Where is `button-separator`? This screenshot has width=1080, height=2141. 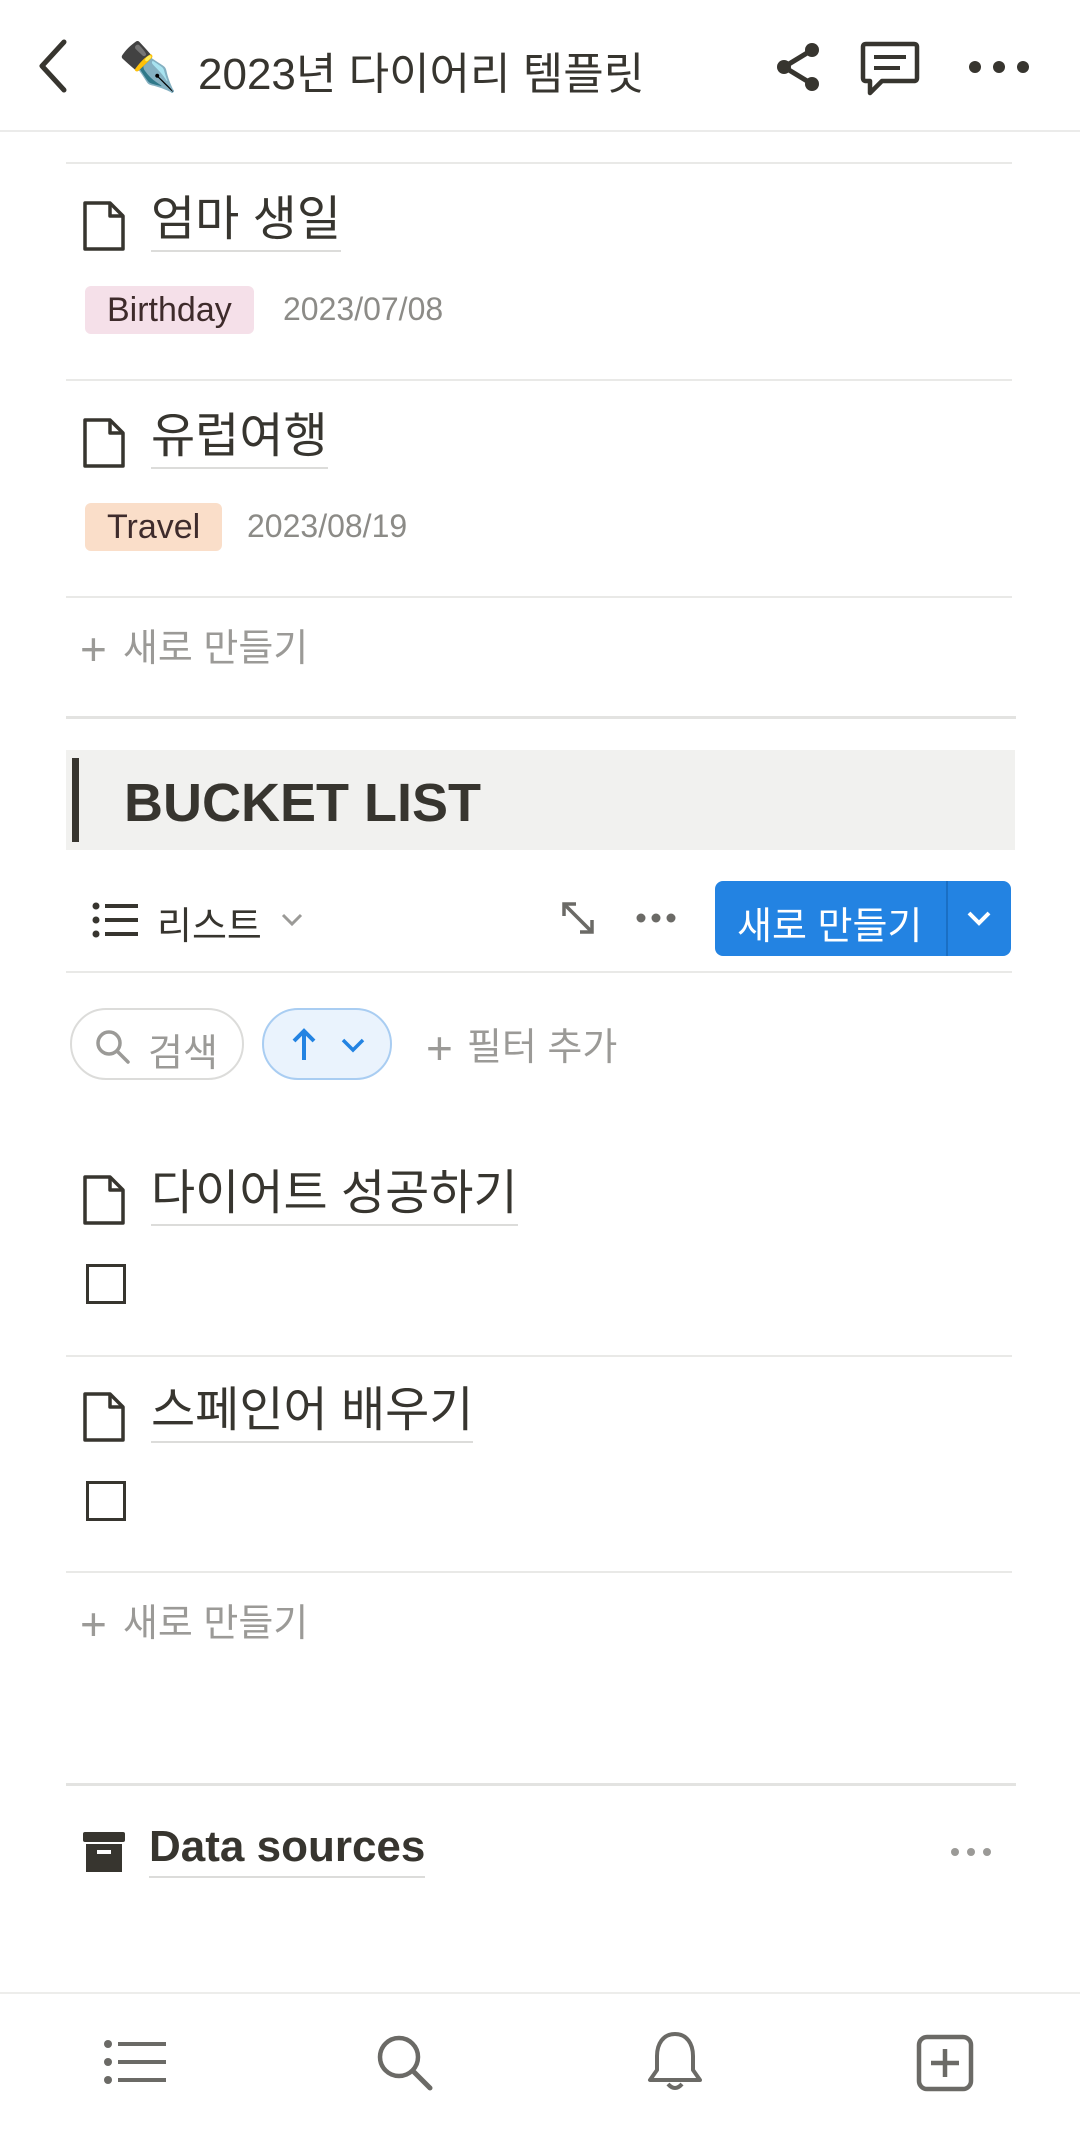
button-separator is located at coordinates (947, 918).